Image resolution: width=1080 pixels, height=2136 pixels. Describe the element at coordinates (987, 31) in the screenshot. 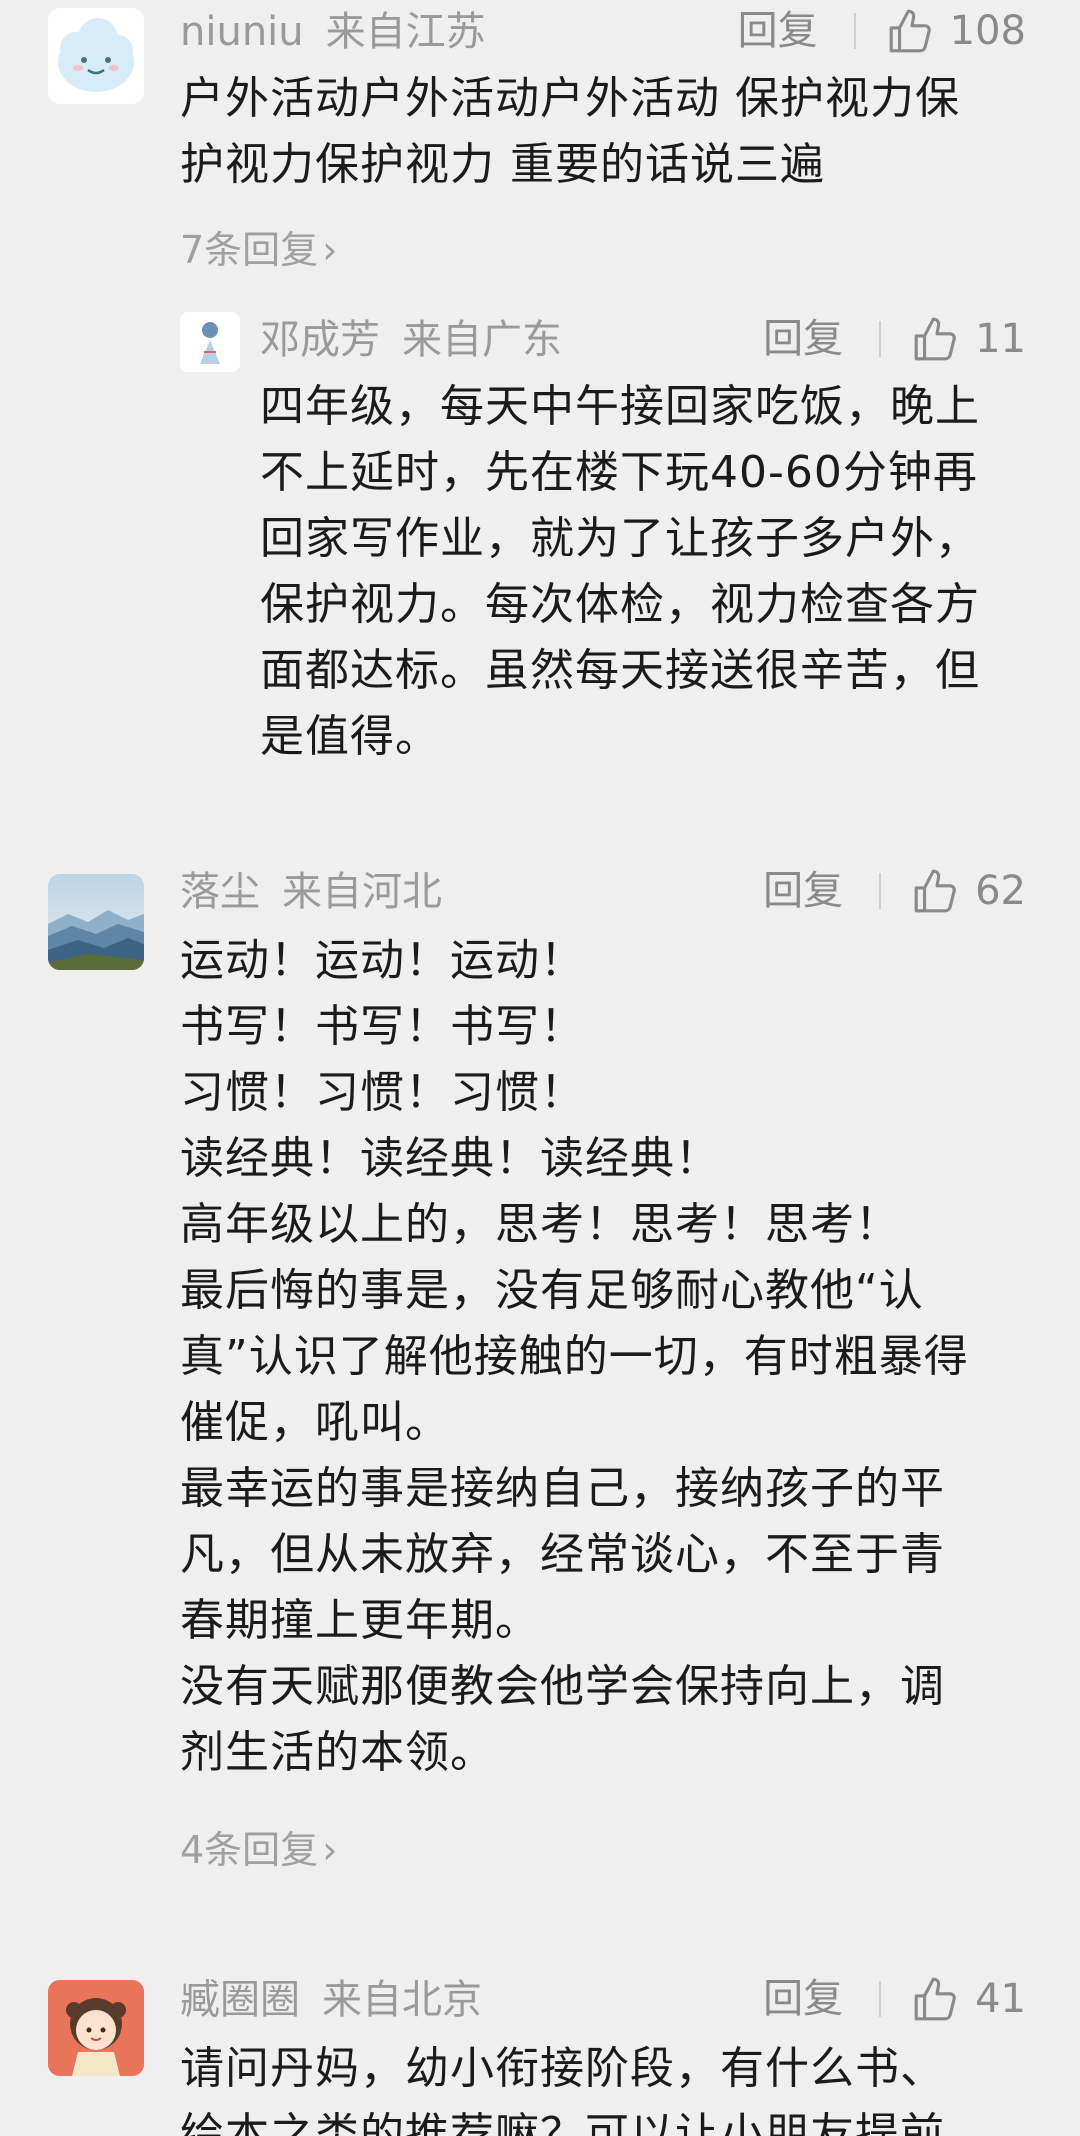

I see `like-count: 108` at that location.